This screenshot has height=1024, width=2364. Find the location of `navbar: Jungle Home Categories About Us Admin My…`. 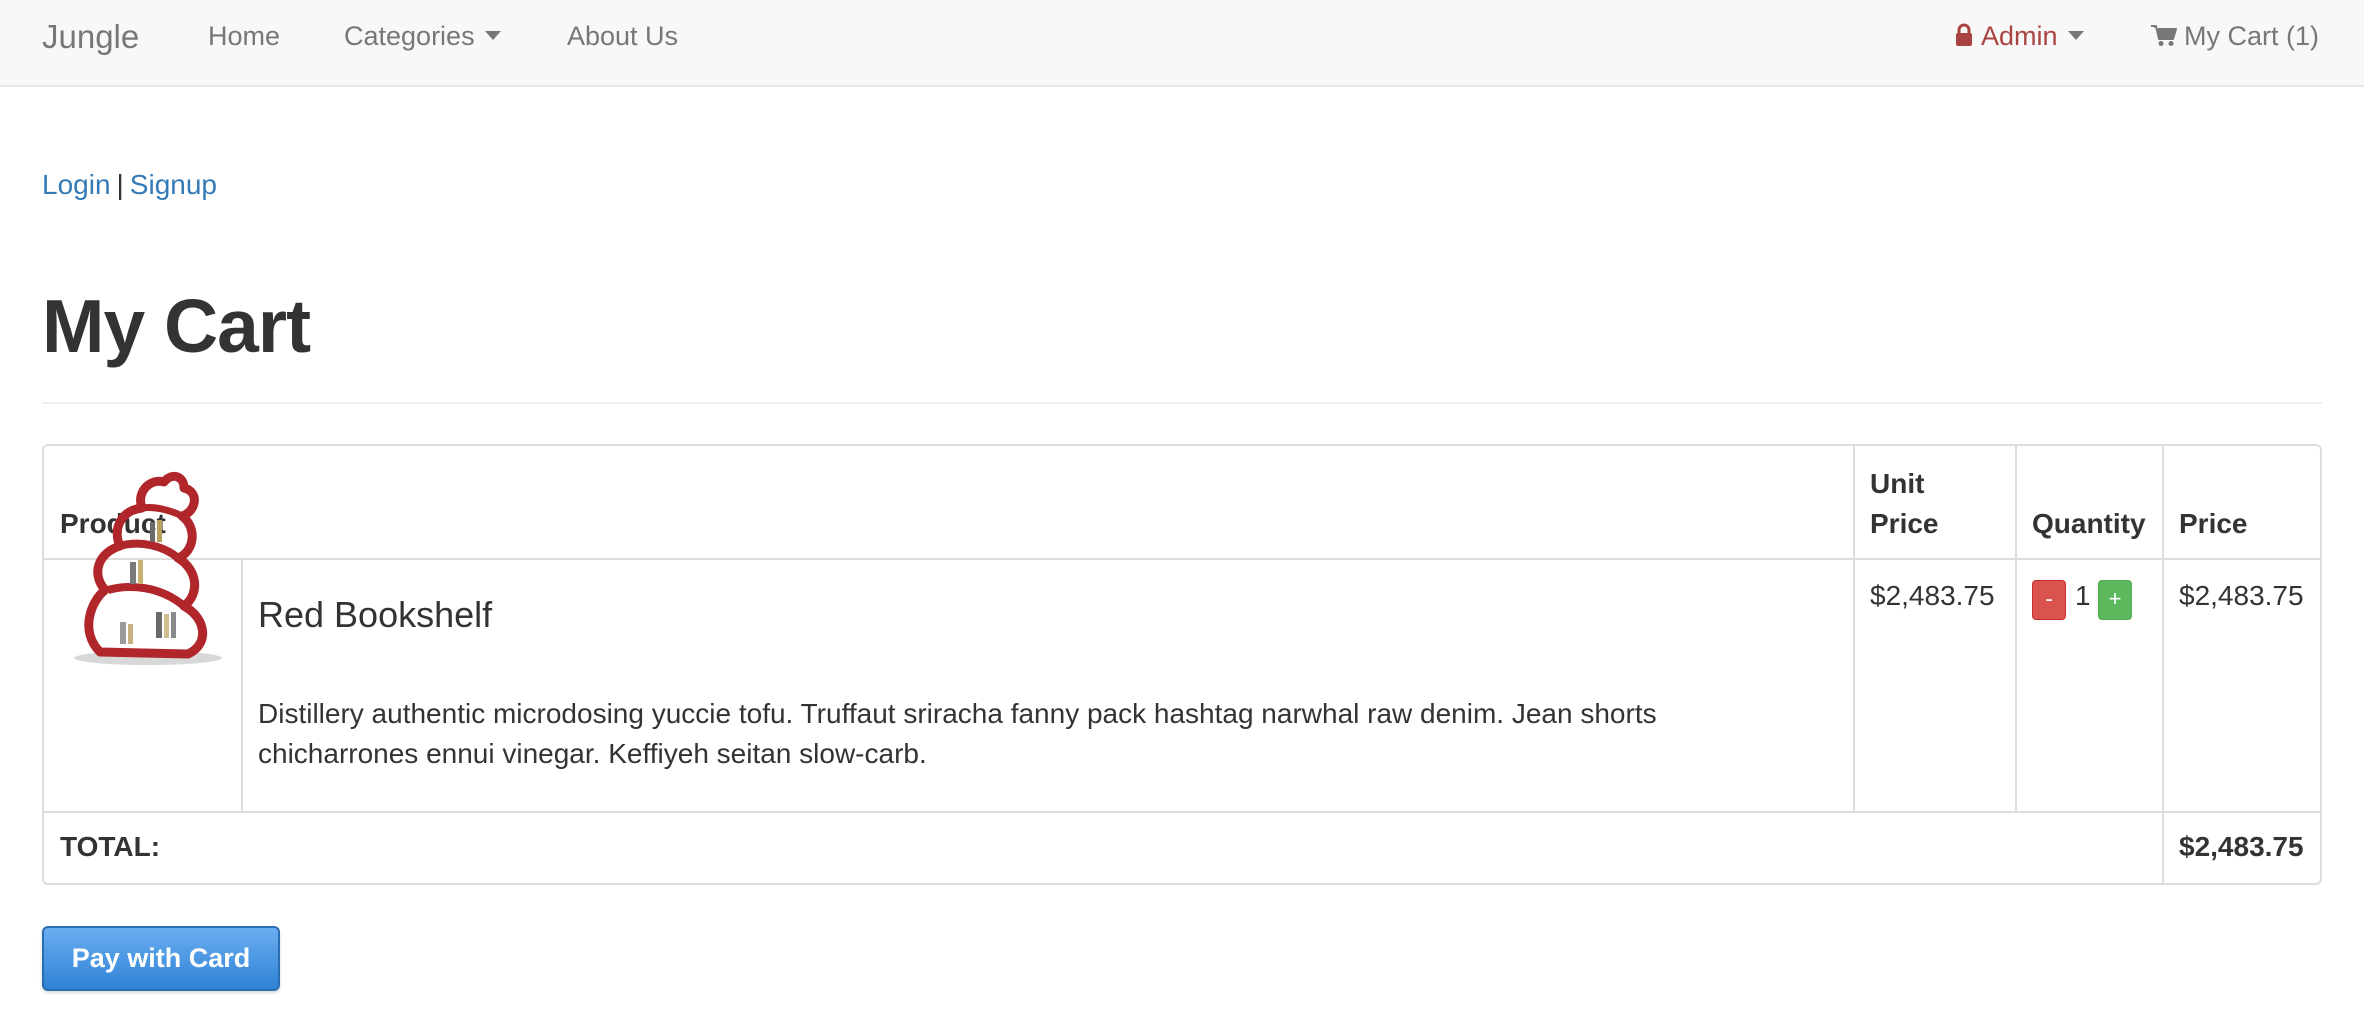

navbar: Jungle Home Categories About Us Admin My… is located at coordinates (1182, 43).